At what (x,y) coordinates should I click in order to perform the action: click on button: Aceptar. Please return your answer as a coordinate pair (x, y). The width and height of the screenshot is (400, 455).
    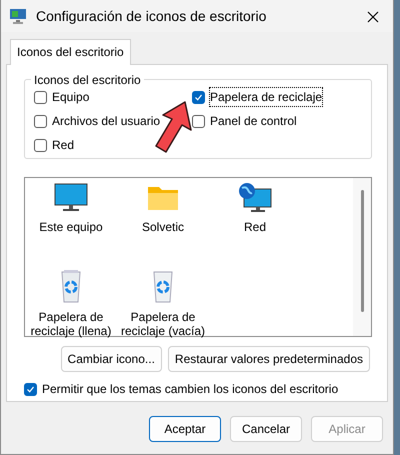
    Looking at the image, I should click on (185, 429).